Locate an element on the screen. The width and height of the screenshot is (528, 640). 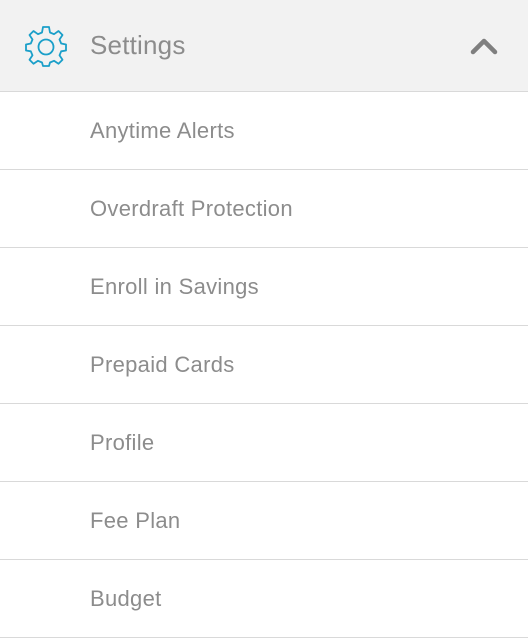
menu-item-label: Enroll in Savings is located at coordinates (174, 286).